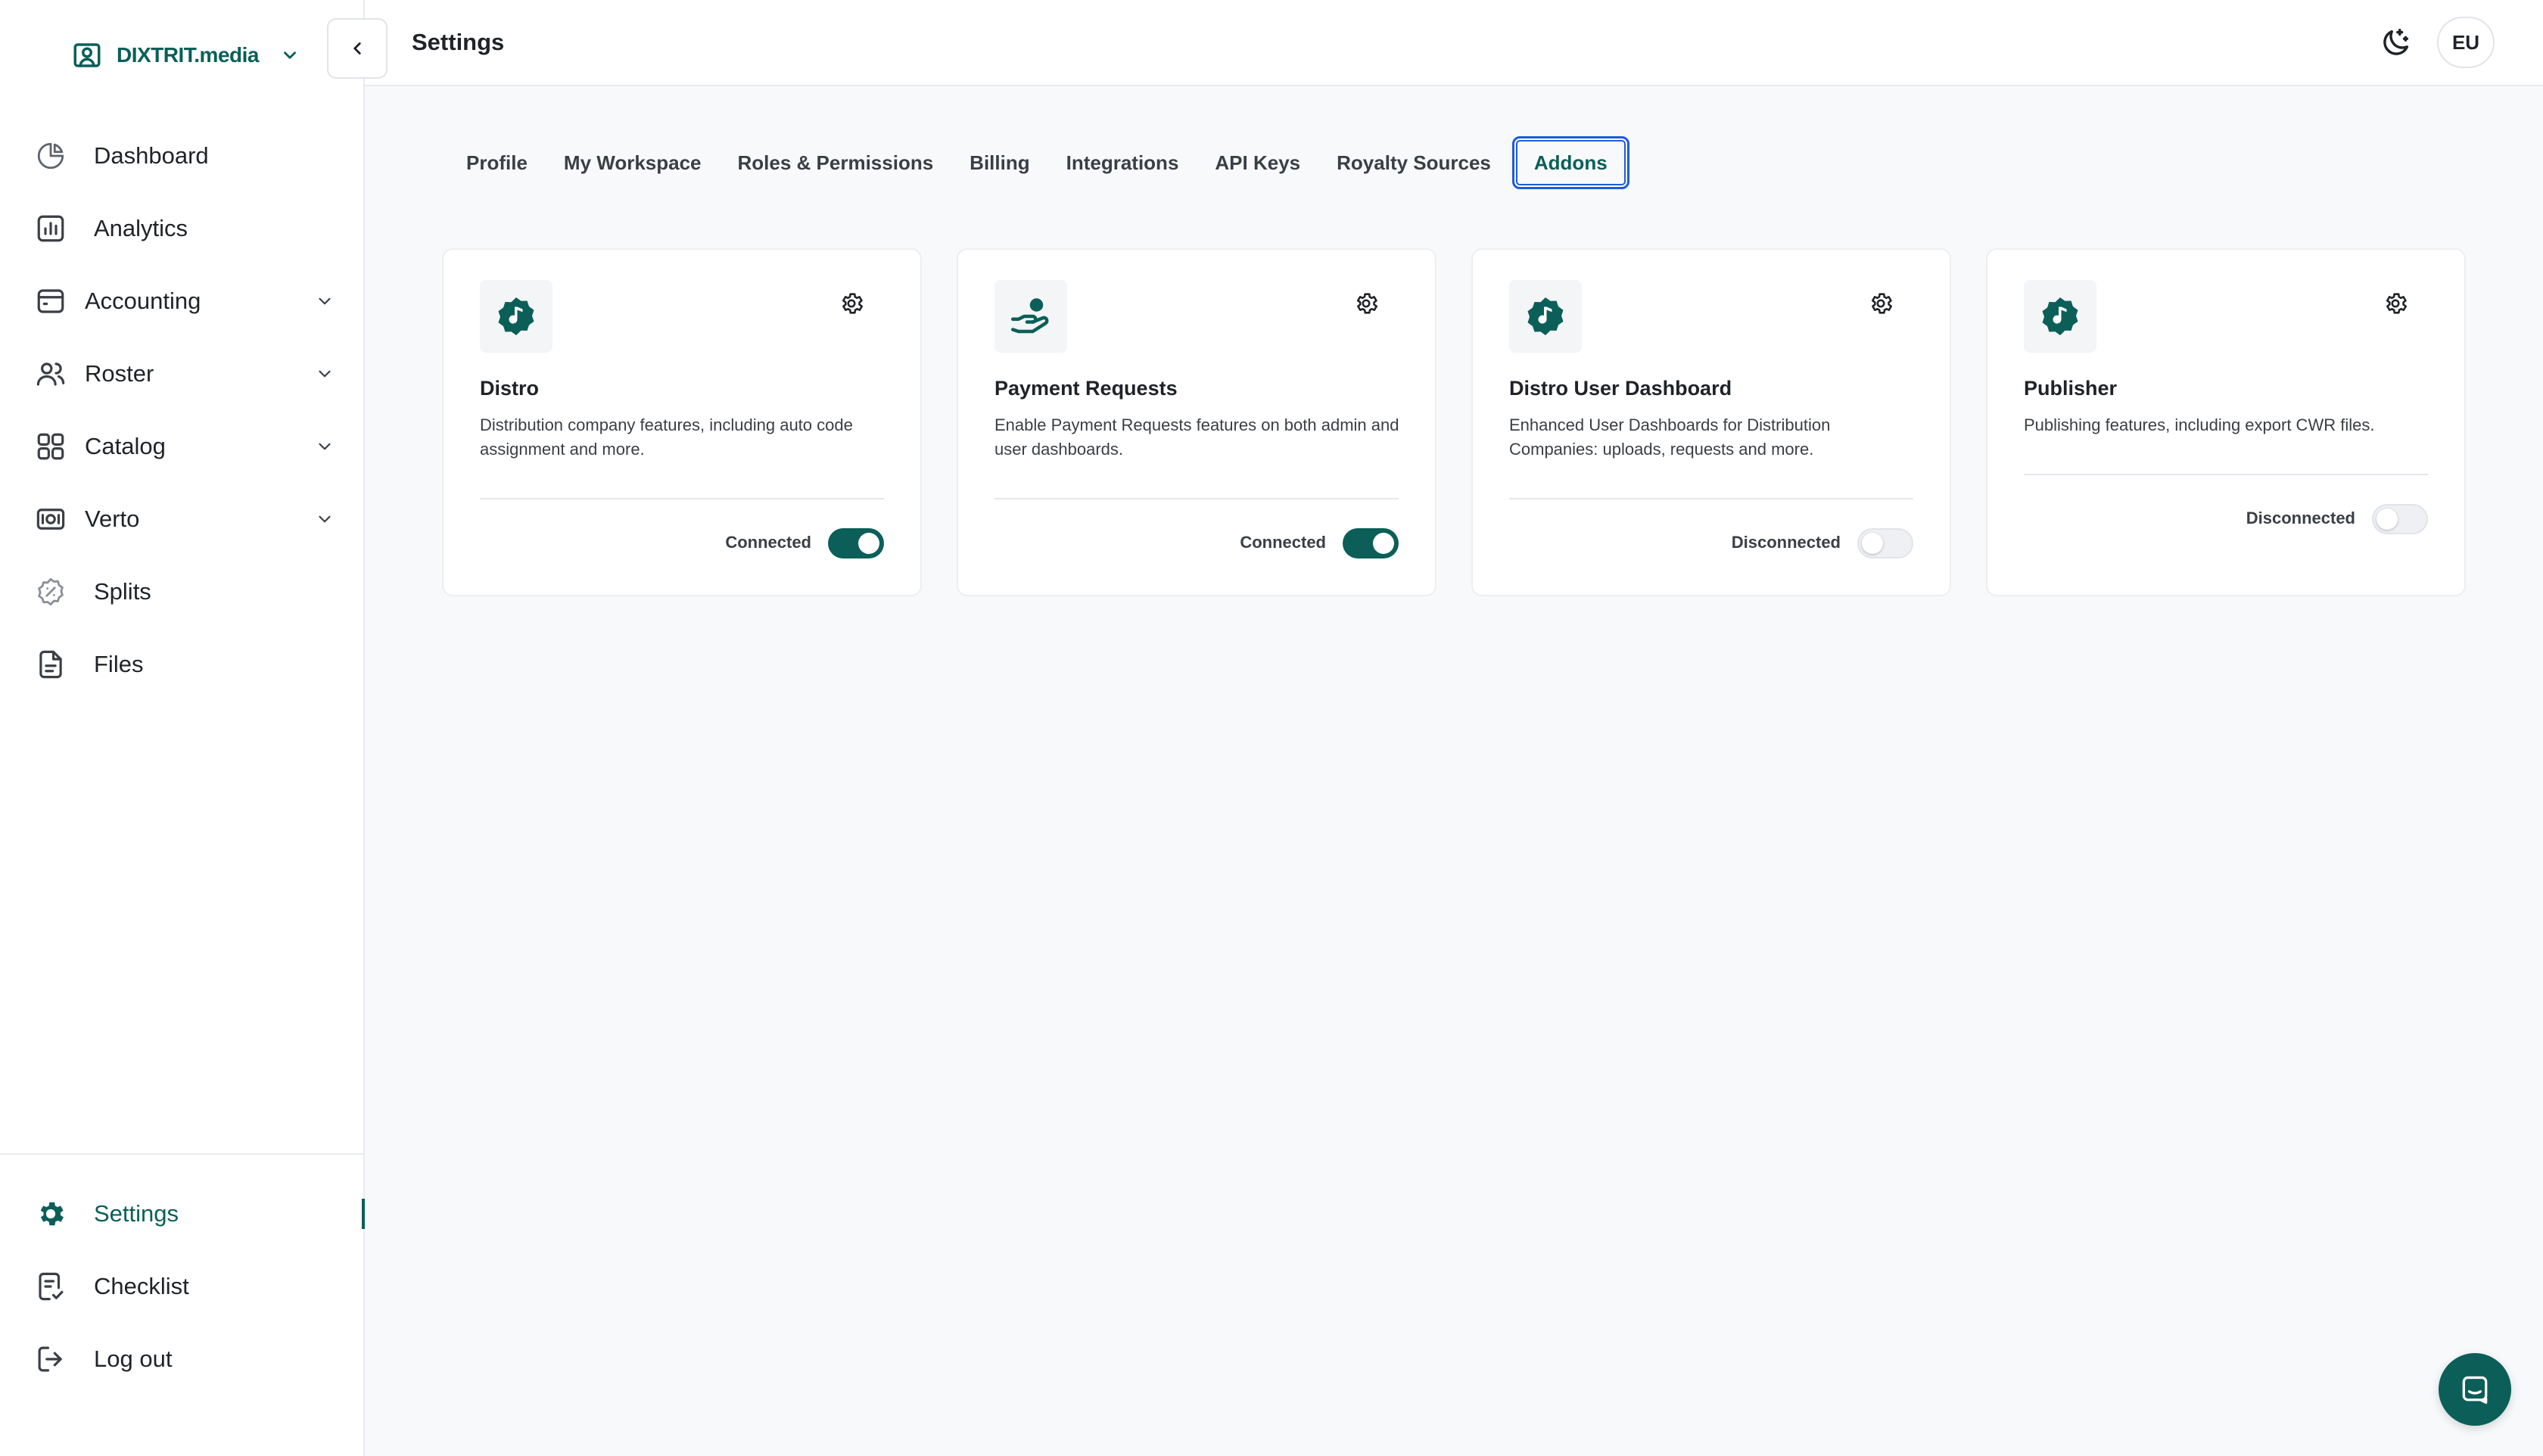 The width and height of the screenshot is (2543, 1456). What do you see at coordinates (182, 1214) in the screenshot?
I see `sidebar-item-settings: Settings` at bounding box center [182, 1214].